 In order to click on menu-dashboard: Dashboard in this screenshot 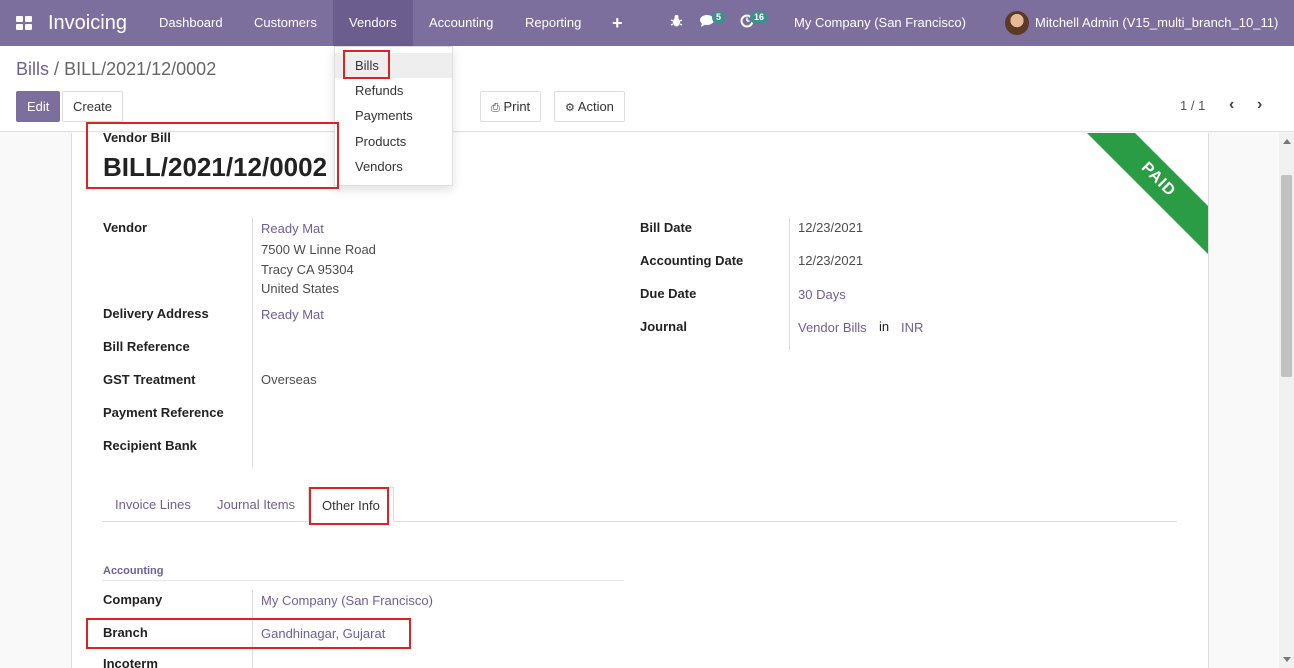, I will do `click(191, 23)`.